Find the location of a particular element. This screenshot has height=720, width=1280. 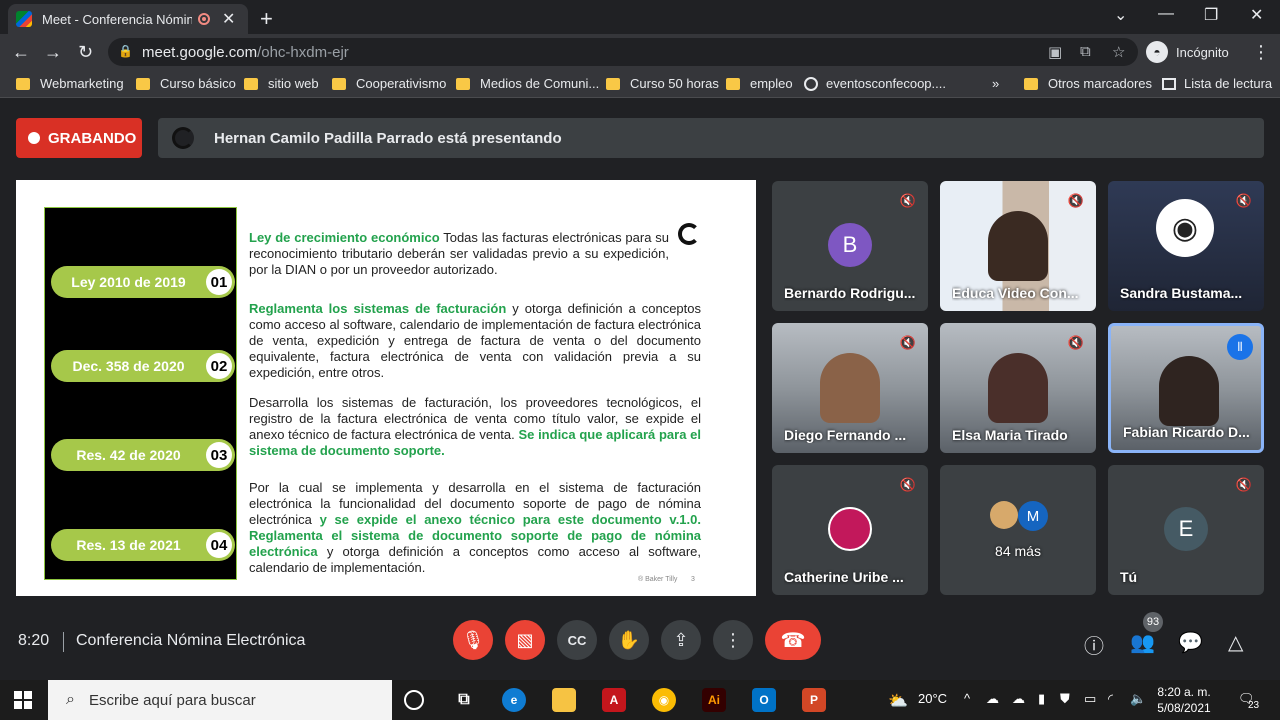

slide-footer: ® Baker Tilly is located at coordinates (658, 579).